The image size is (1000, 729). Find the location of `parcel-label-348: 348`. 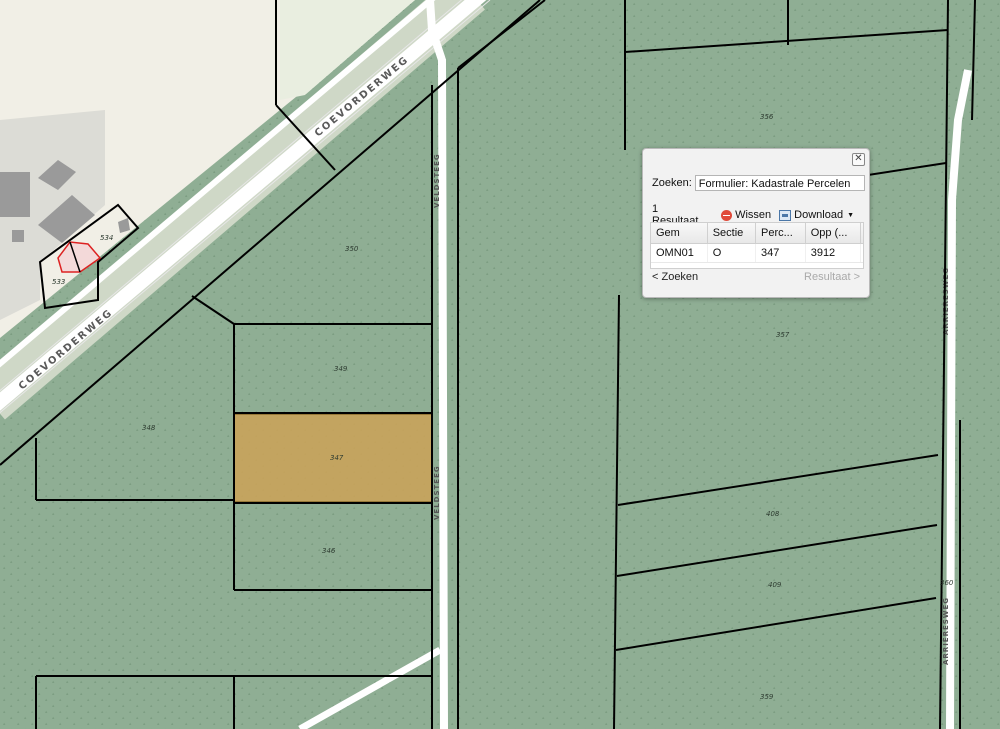

parcel-label-348: 348 is located at coordinates (149, 428).